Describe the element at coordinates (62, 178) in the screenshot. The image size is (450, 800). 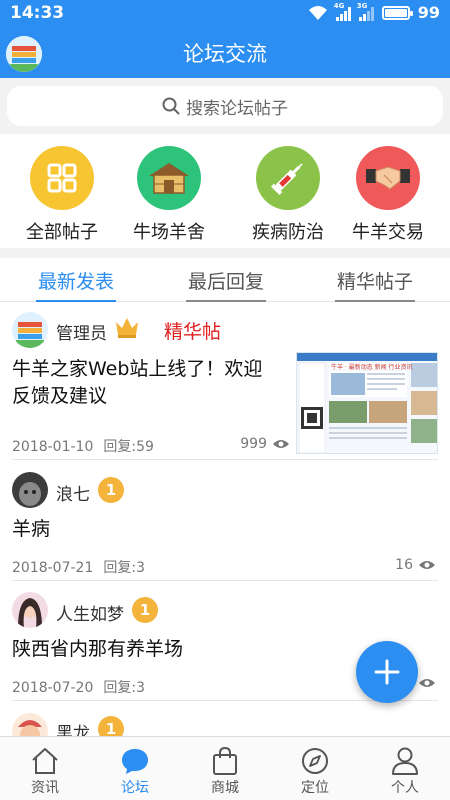
I see `grid-icon` at that location.